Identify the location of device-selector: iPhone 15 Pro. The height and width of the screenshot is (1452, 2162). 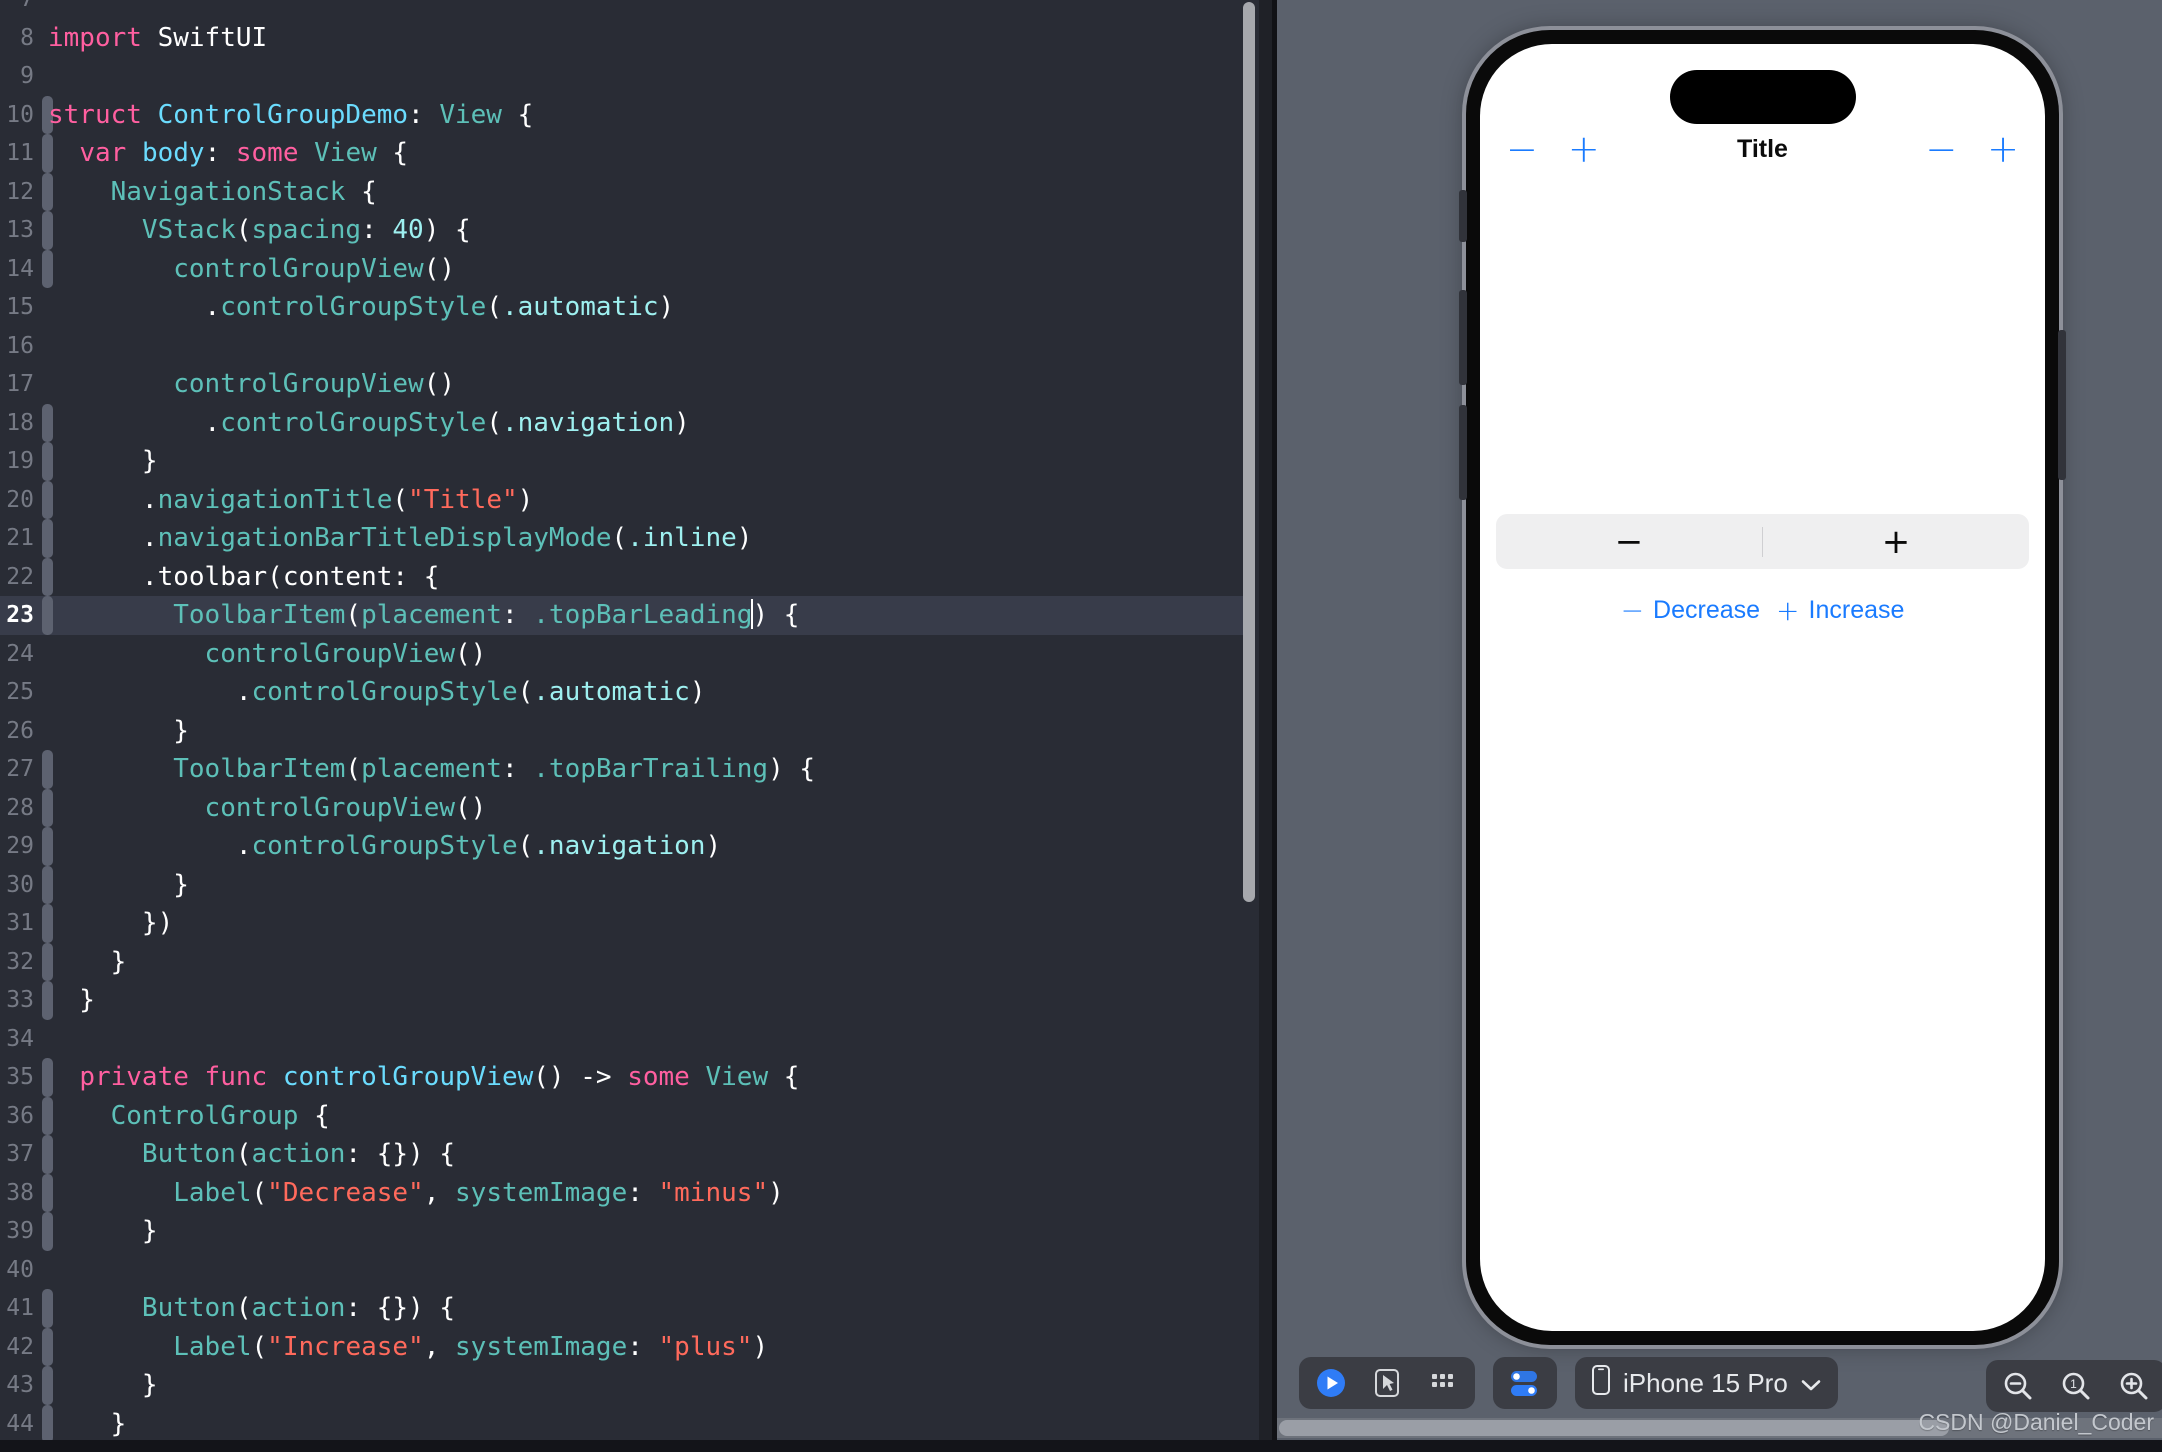
(1706, 1383).